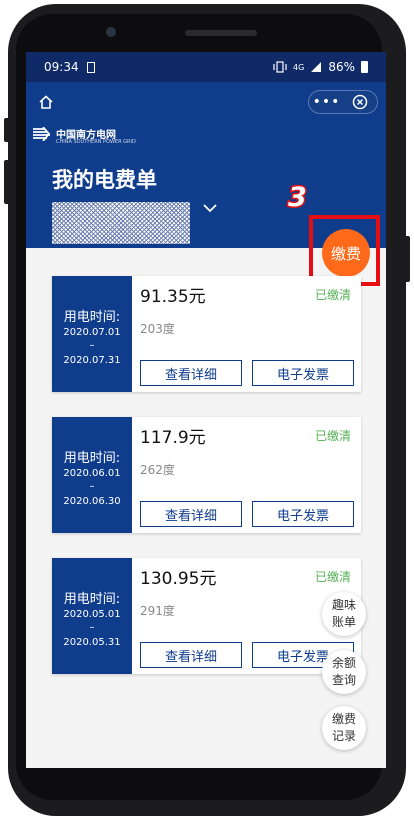 The image size is (414, 821). What do you see at coordinates (157, 611) in the screenshot?
I see `usage-kwh: 291度` at bounding box center [157, 611].